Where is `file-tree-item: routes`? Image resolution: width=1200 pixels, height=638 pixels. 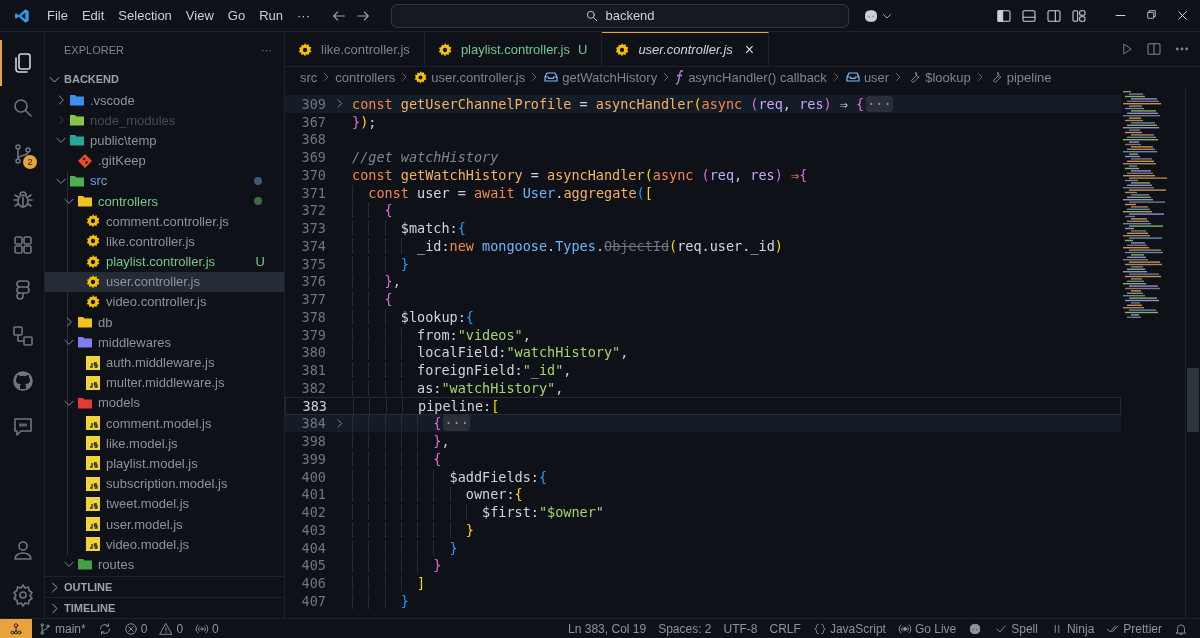 file-tree-item: routes is located at coordinates (164, 564).